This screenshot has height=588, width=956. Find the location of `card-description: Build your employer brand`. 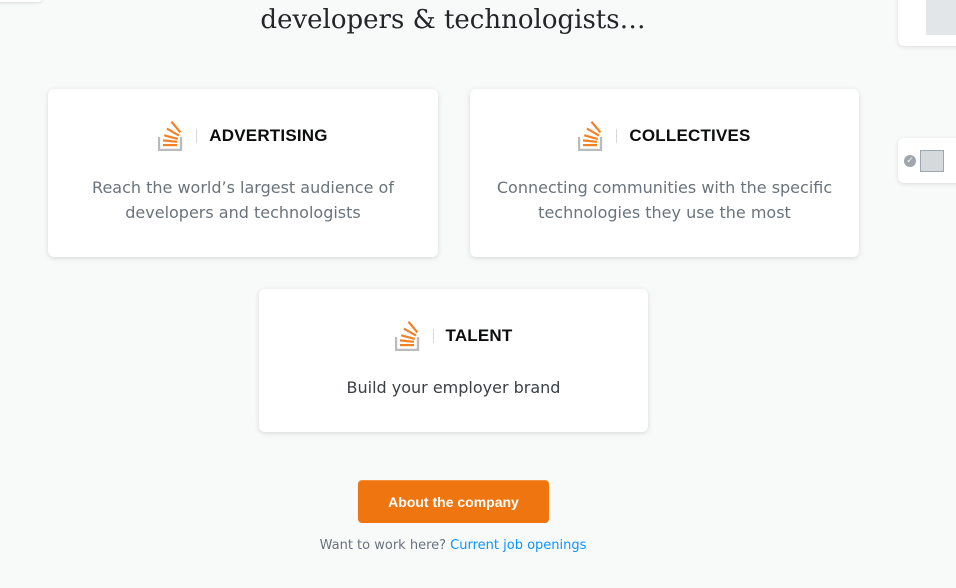

card-description: Build your employer brand is located at coordinates (453, 387).